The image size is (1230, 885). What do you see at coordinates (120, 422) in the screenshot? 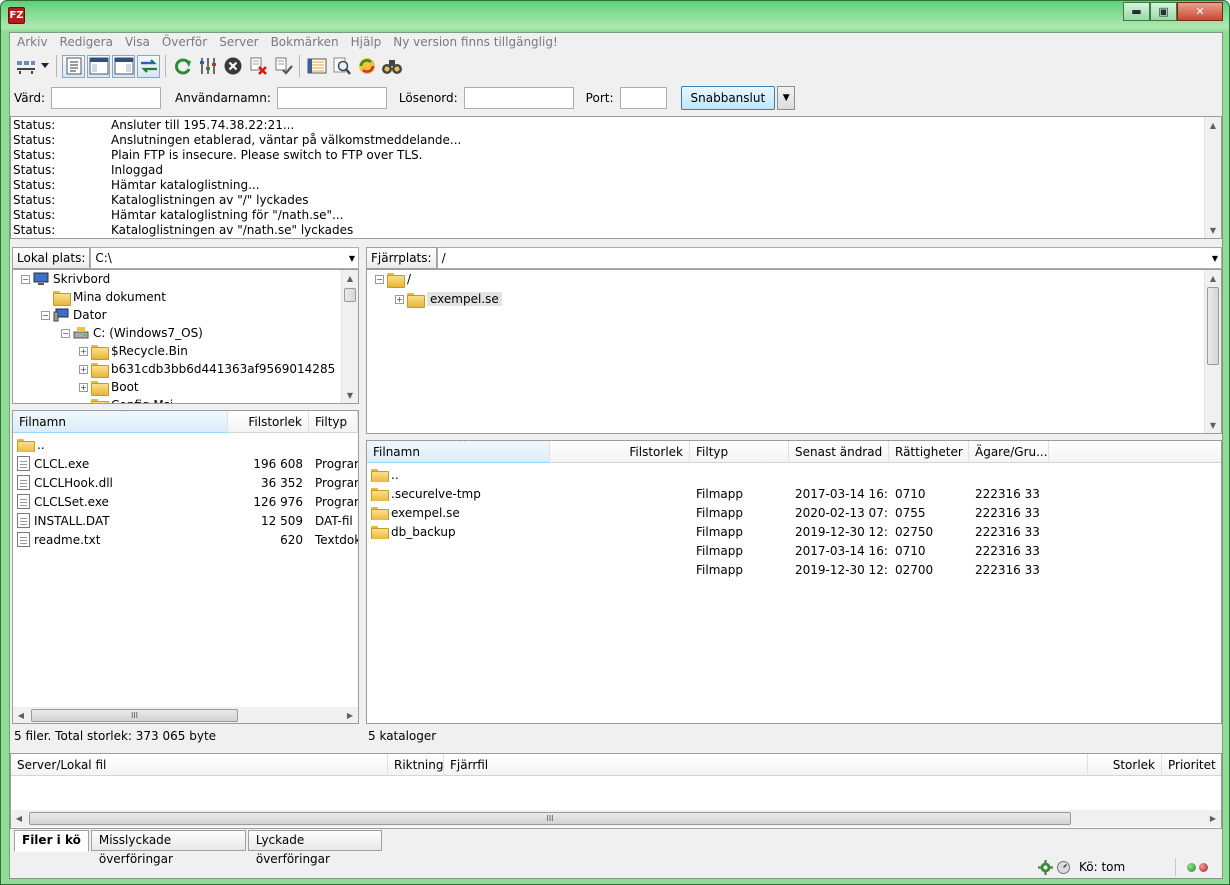
I see `local-col-filename: Filnamn` at bounding box center [120, 422].